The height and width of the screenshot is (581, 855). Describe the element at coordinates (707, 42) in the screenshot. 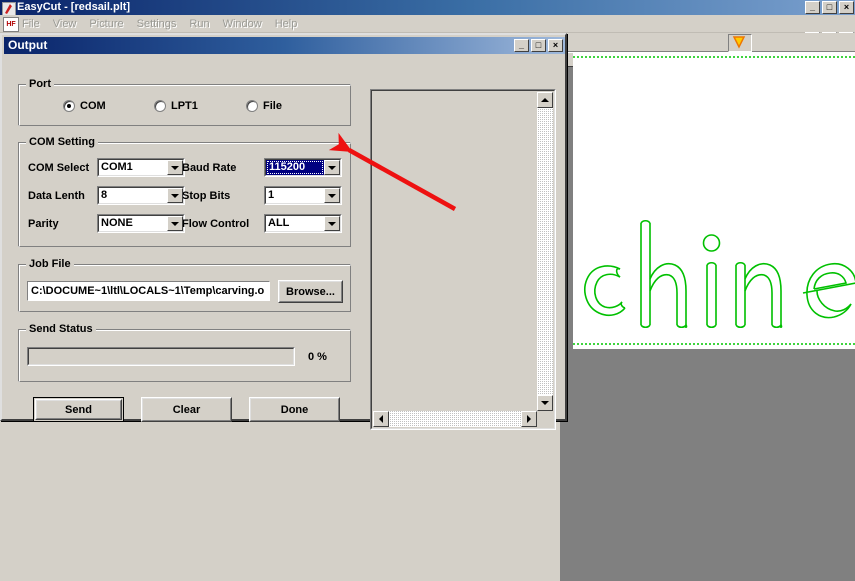

I see `canvas-toolbar-strip` at that location.